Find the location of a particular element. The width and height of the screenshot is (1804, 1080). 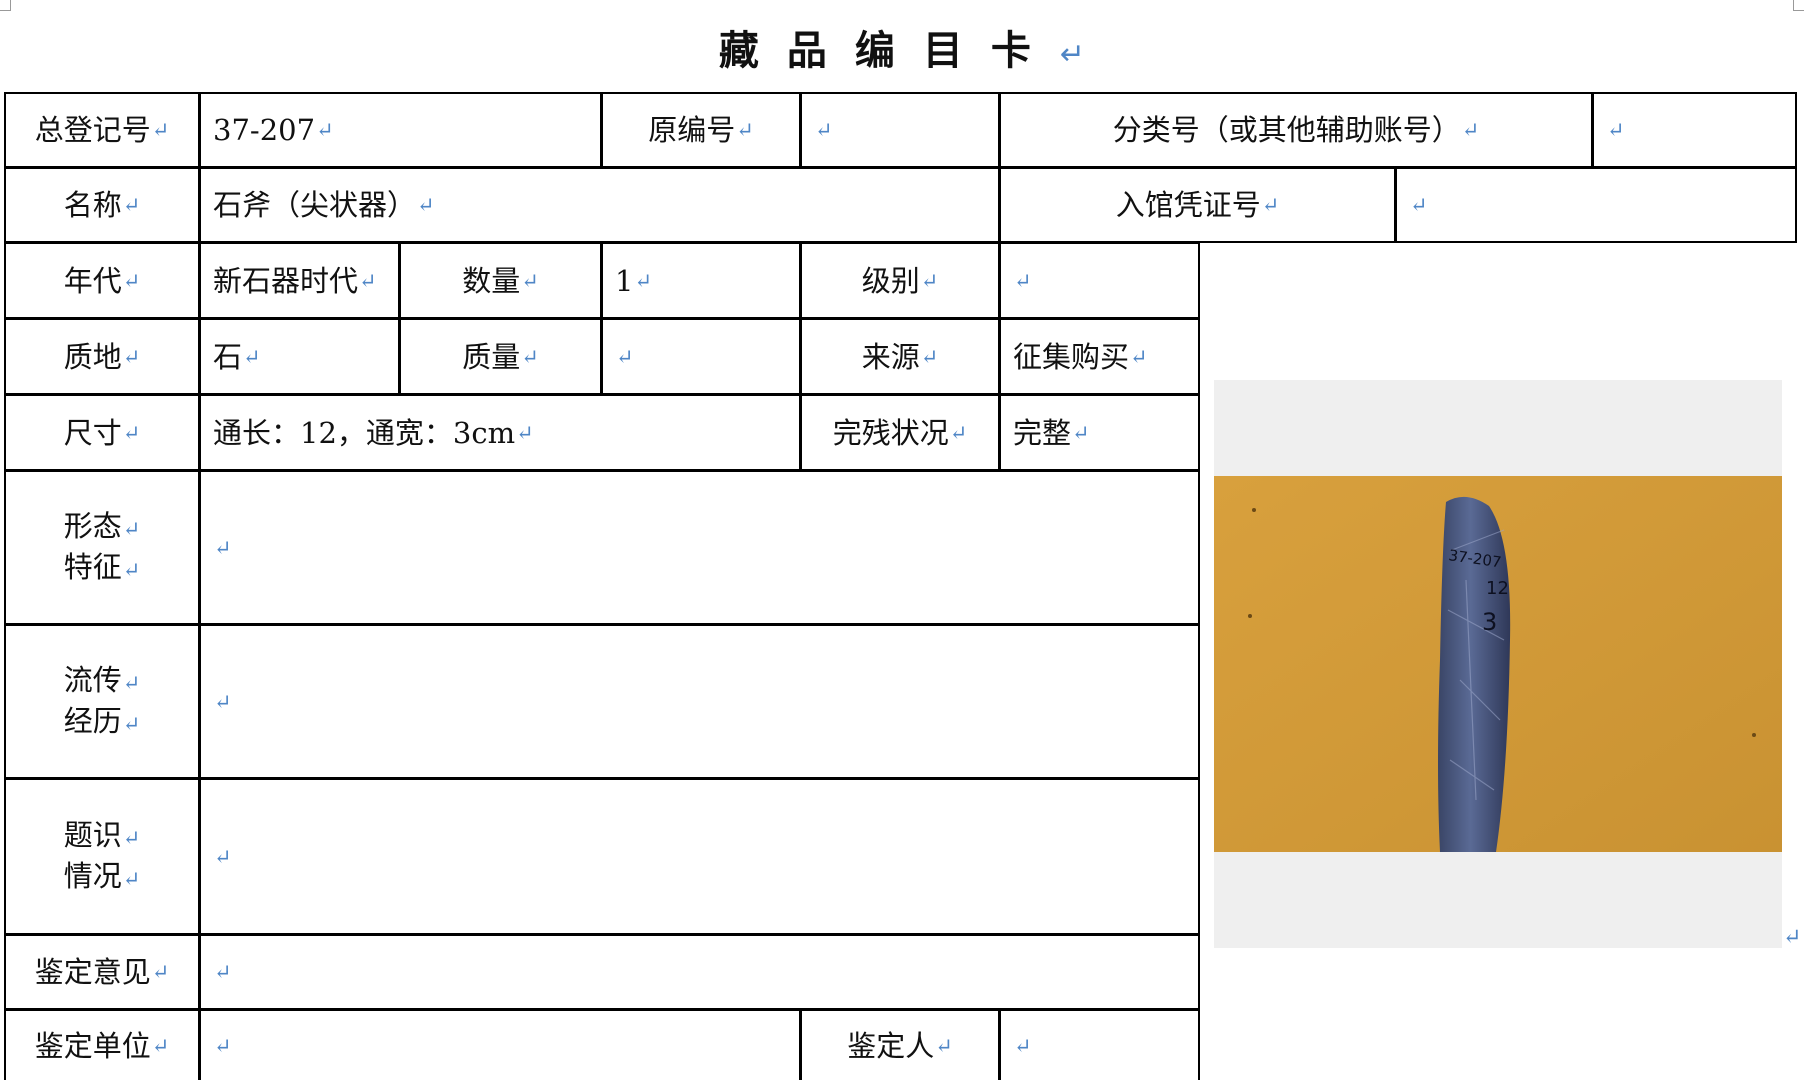

quantity-field: 1 ↵ is located at coordinates (701, 280).